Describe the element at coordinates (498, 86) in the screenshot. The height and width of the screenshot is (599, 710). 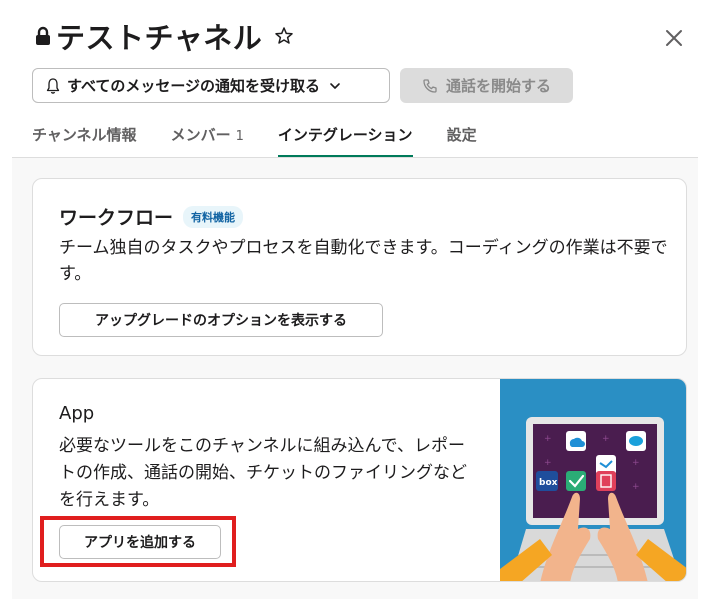
I see `start-call-label: 通話を開始する` at that location.